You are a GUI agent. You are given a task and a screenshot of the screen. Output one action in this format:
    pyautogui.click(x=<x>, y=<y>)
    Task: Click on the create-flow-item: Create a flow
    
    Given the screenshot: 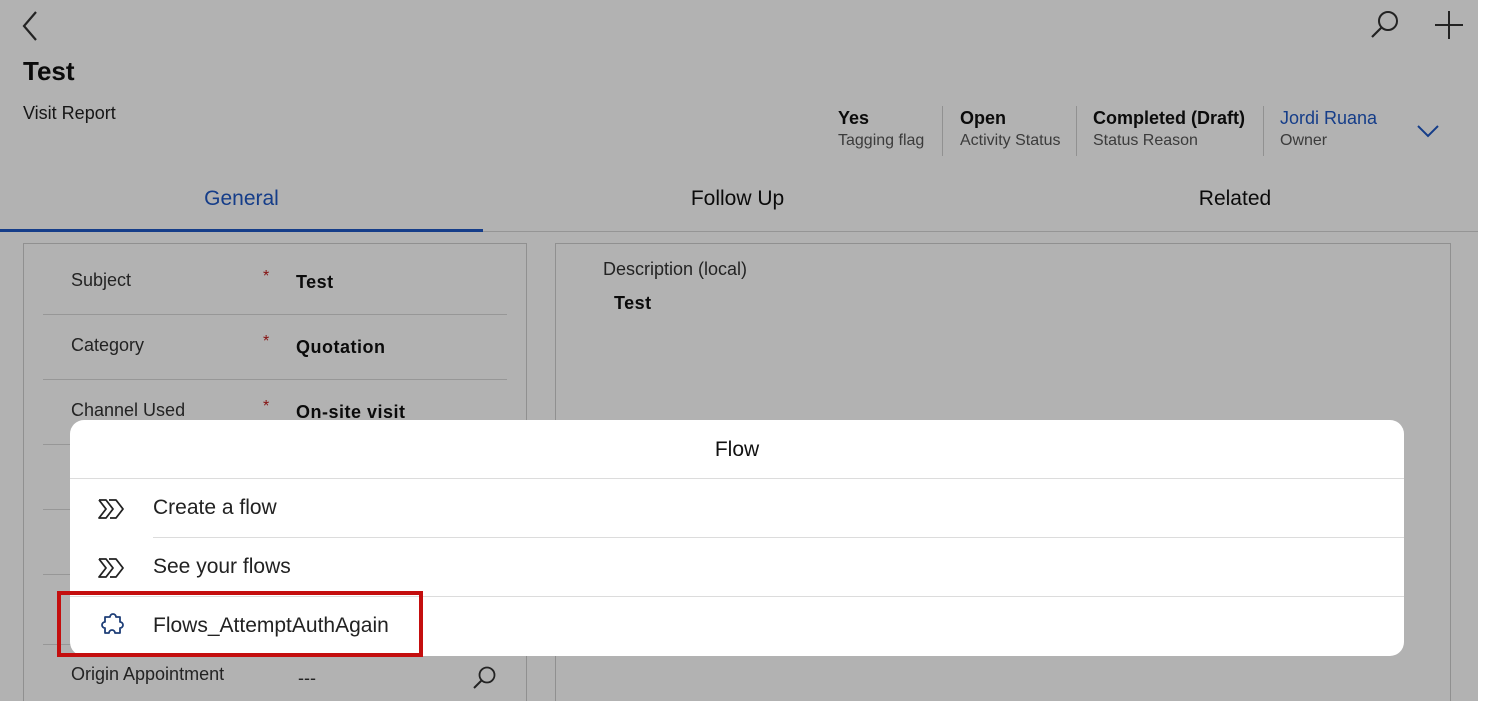 What is the action you would take?
    pyautogui.click(x=737, y=508)
    